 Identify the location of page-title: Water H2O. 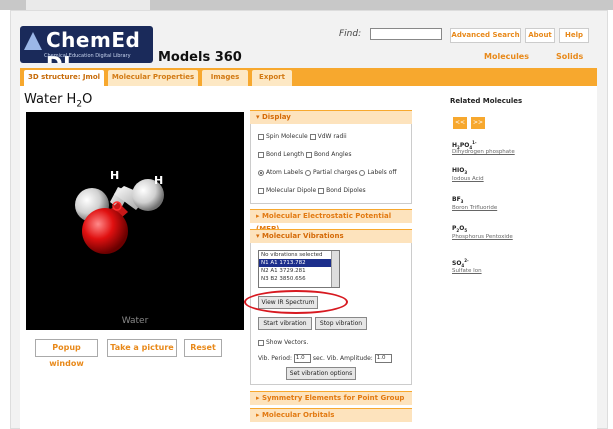
(58, 101).